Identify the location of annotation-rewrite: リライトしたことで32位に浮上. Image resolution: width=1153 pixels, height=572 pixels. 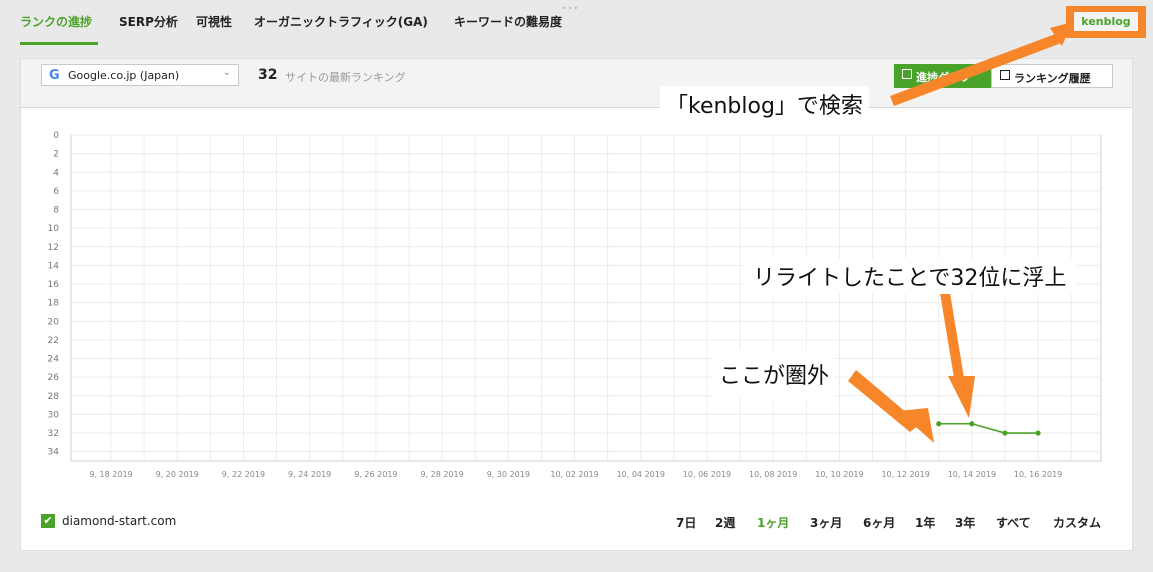
(910, 276).